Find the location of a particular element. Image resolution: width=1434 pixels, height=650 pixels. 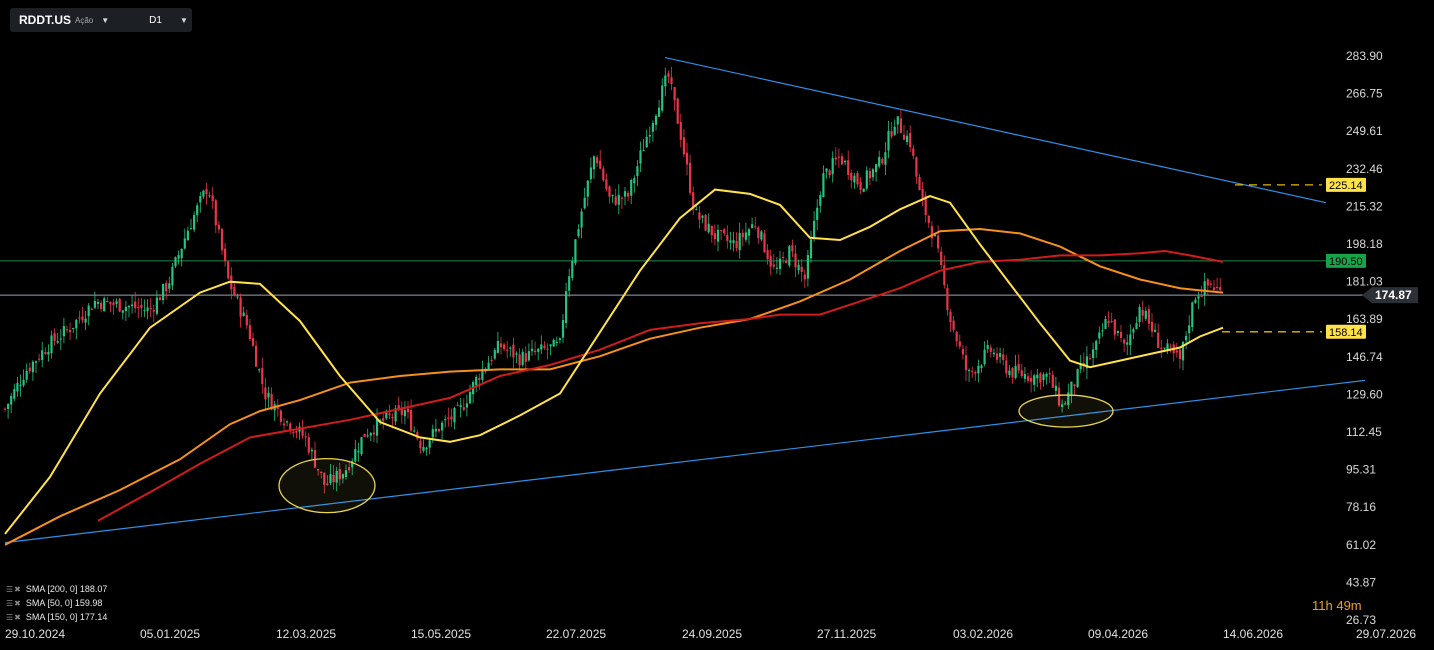

y-tick-label: 43.87 is located at coordinates (1361, 582).